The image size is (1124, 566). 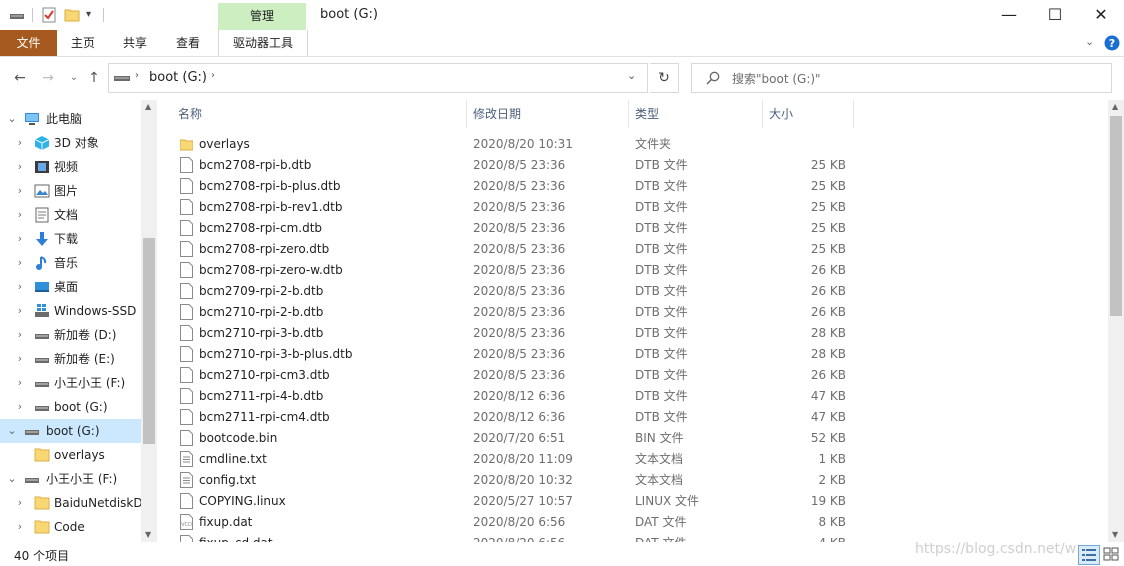 I want to click on nav-tree-item: › 文档, so click(x=70, y=215).